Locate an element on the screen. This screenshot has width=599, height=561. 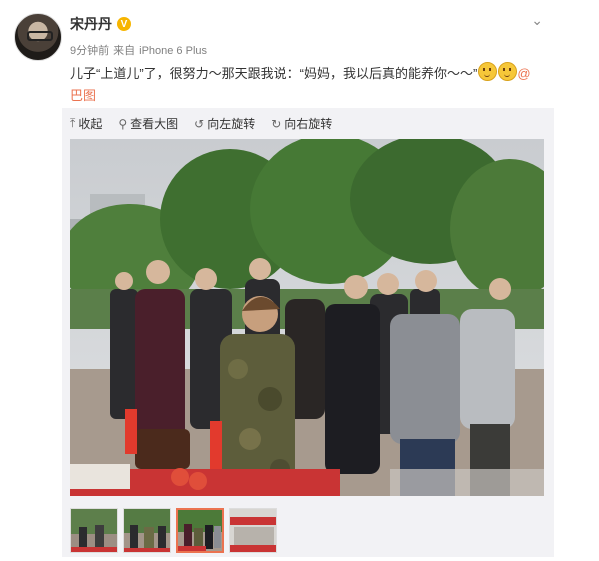
thumbnail-3-selected is located at coordinates (200, 530).